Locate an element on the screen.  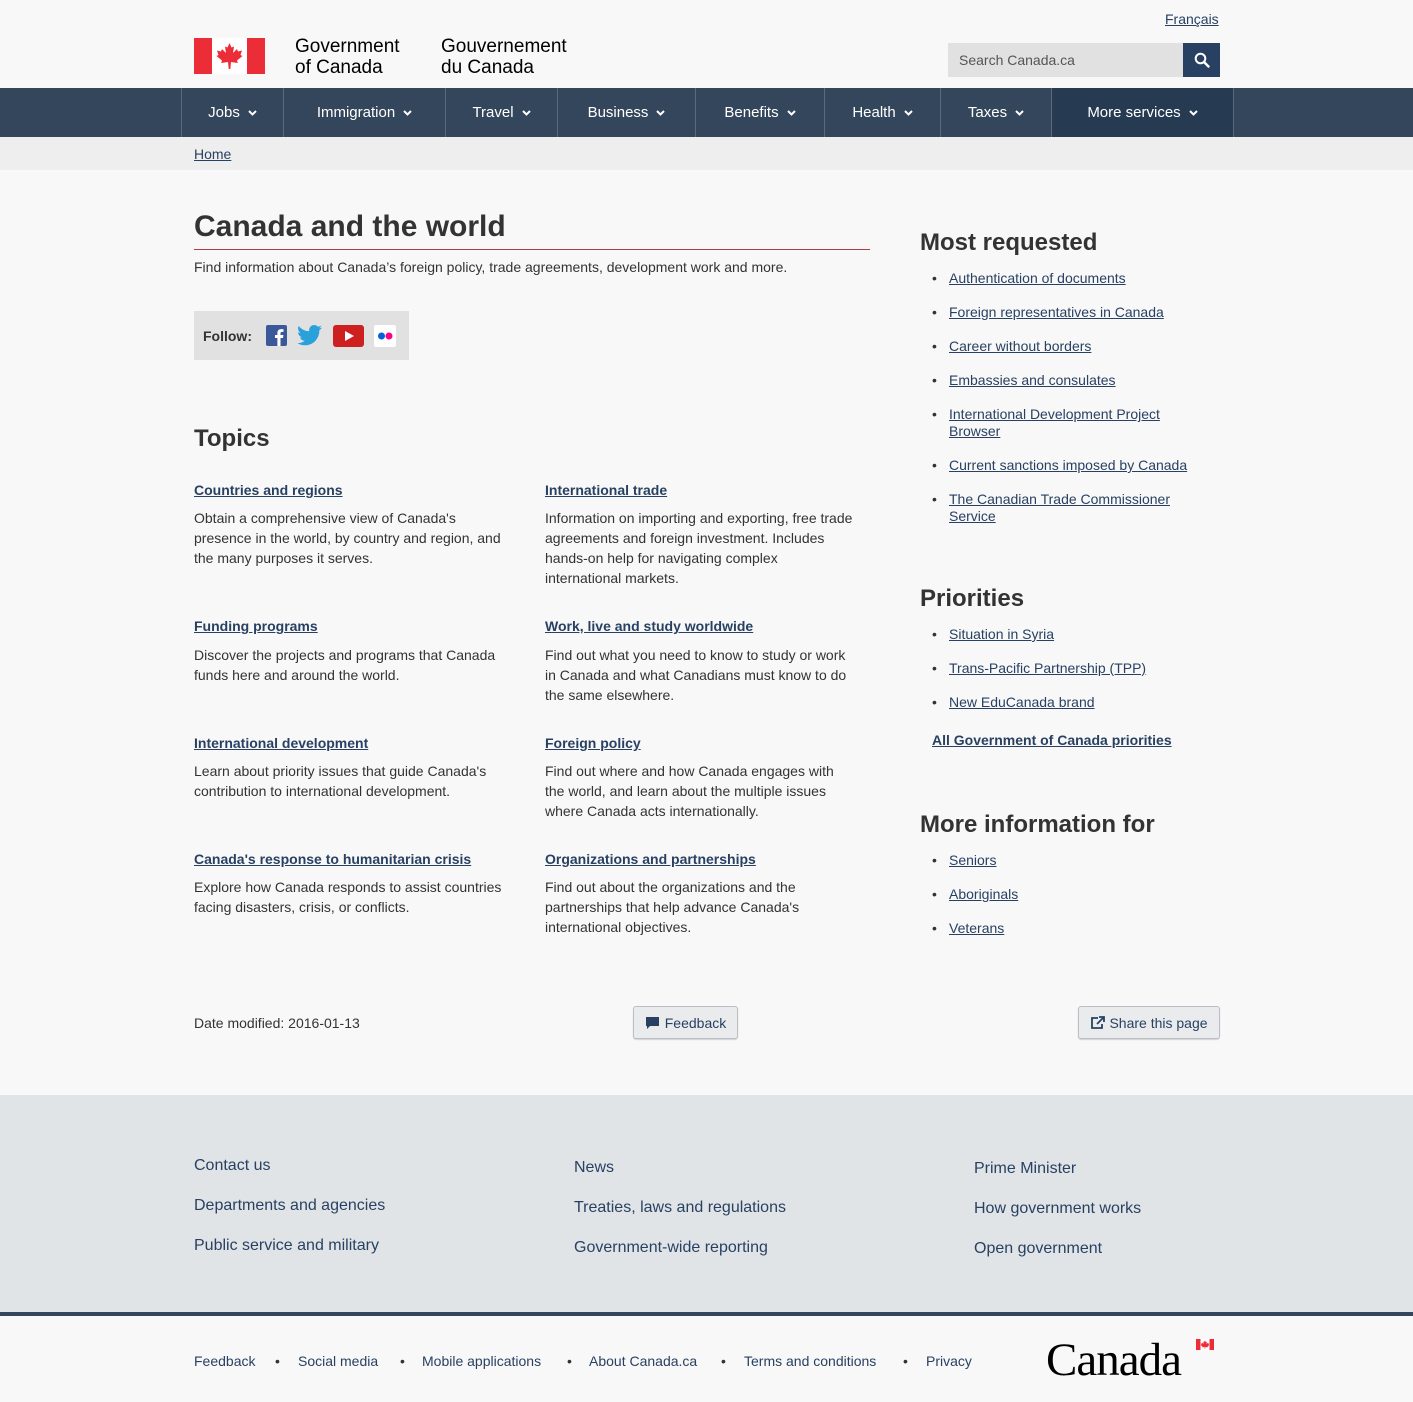
list-item: Situation in Syria is located at coordinates (993, 634).